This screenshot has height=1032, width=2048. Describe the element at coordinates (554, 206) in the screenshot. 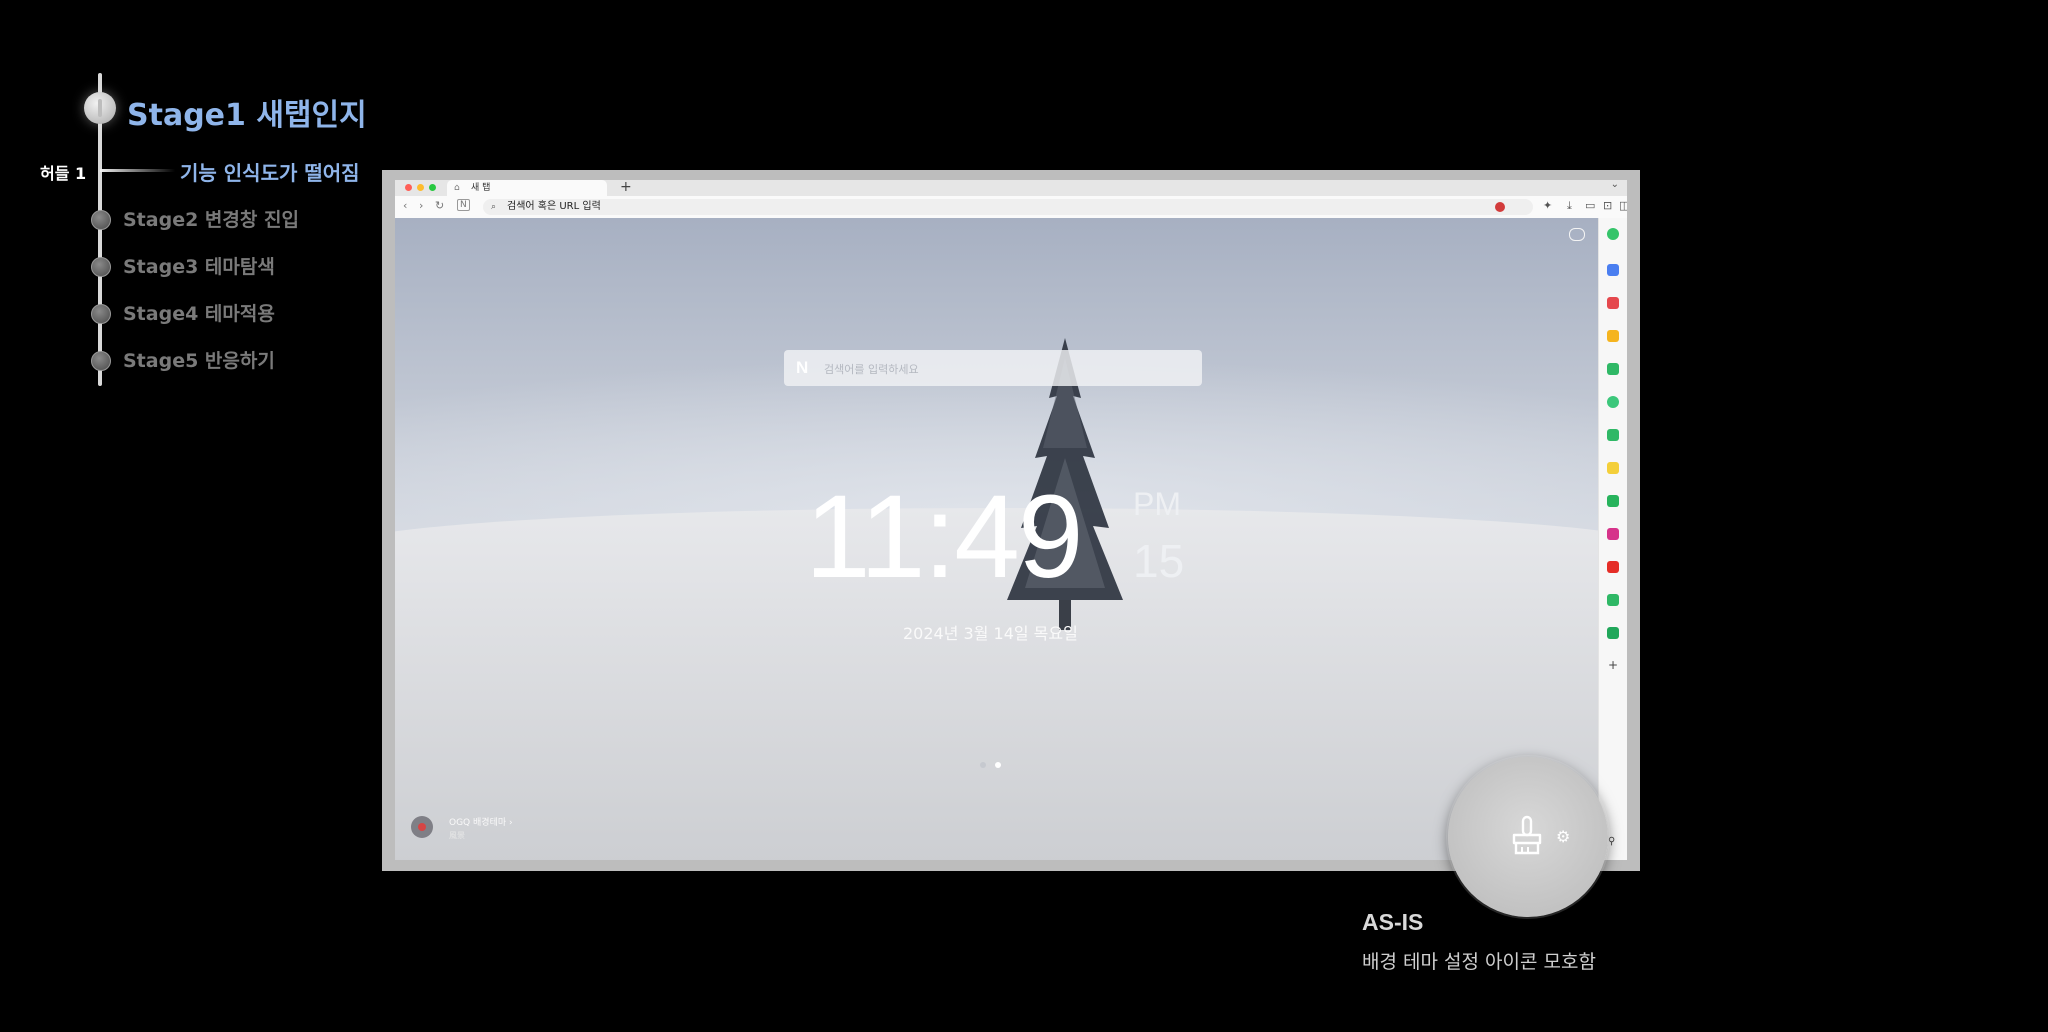

I see `address-placeholder: 검색어 혹은 URL 입력` at that location.